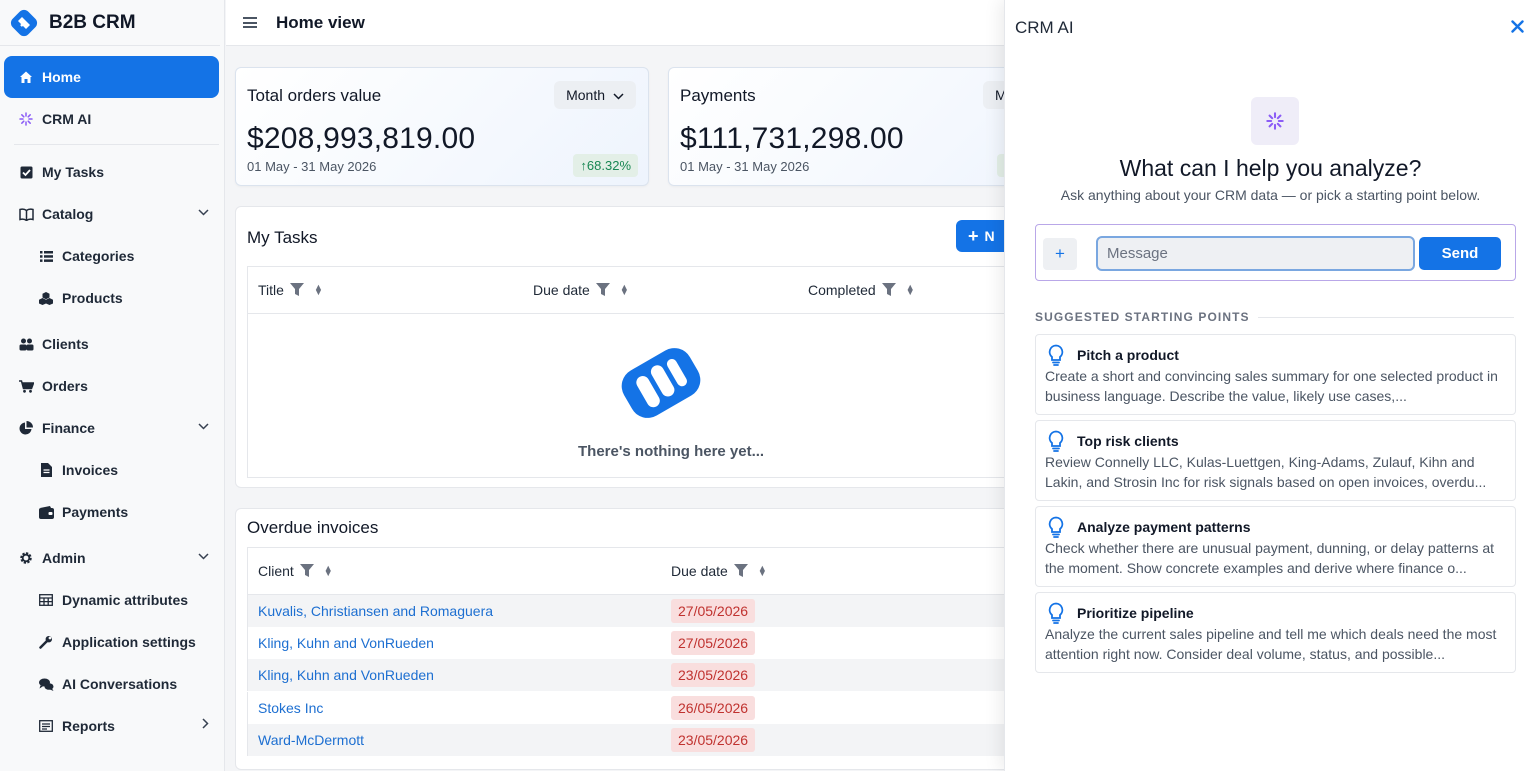  Describe the element at coordinates (111, 512) in the screenshot. I see `sidebar-item-payments: Payments` at that location.